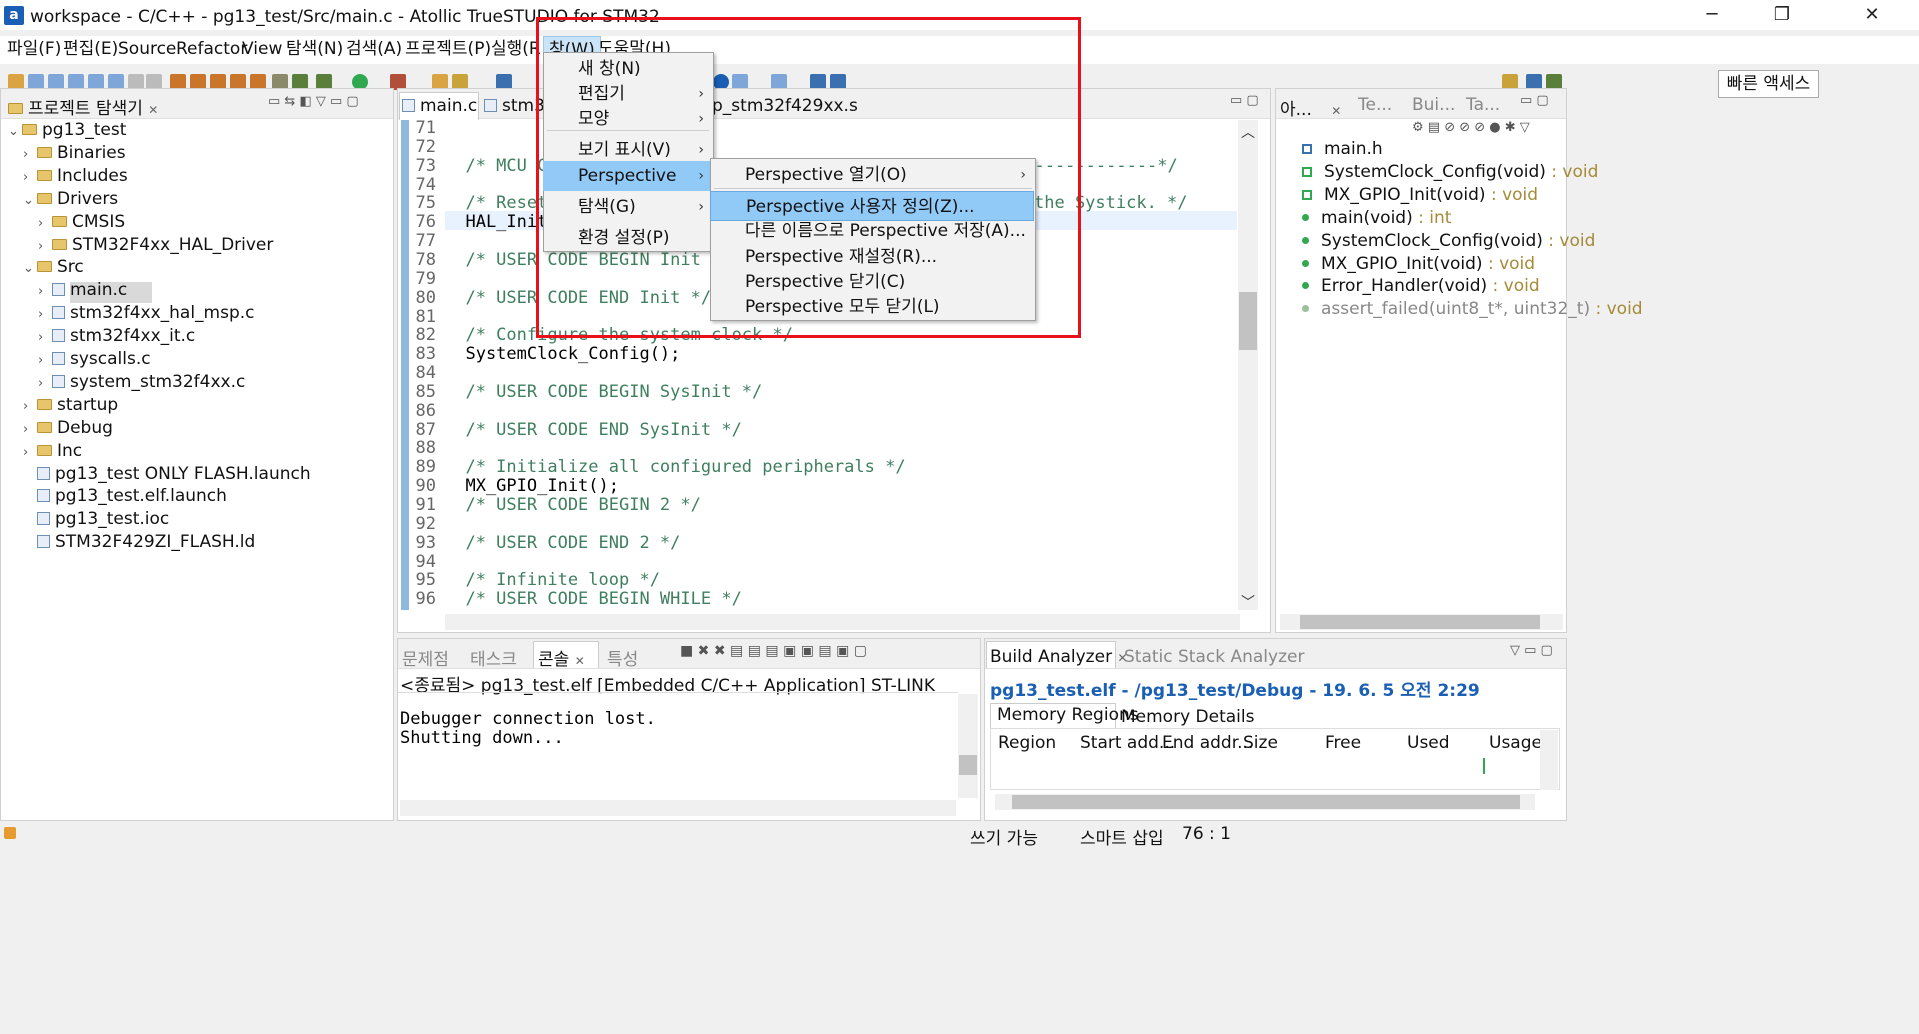  Describe the element at coordinates (425, 599) in the screenshot. I see `line-number: 96` at that location.